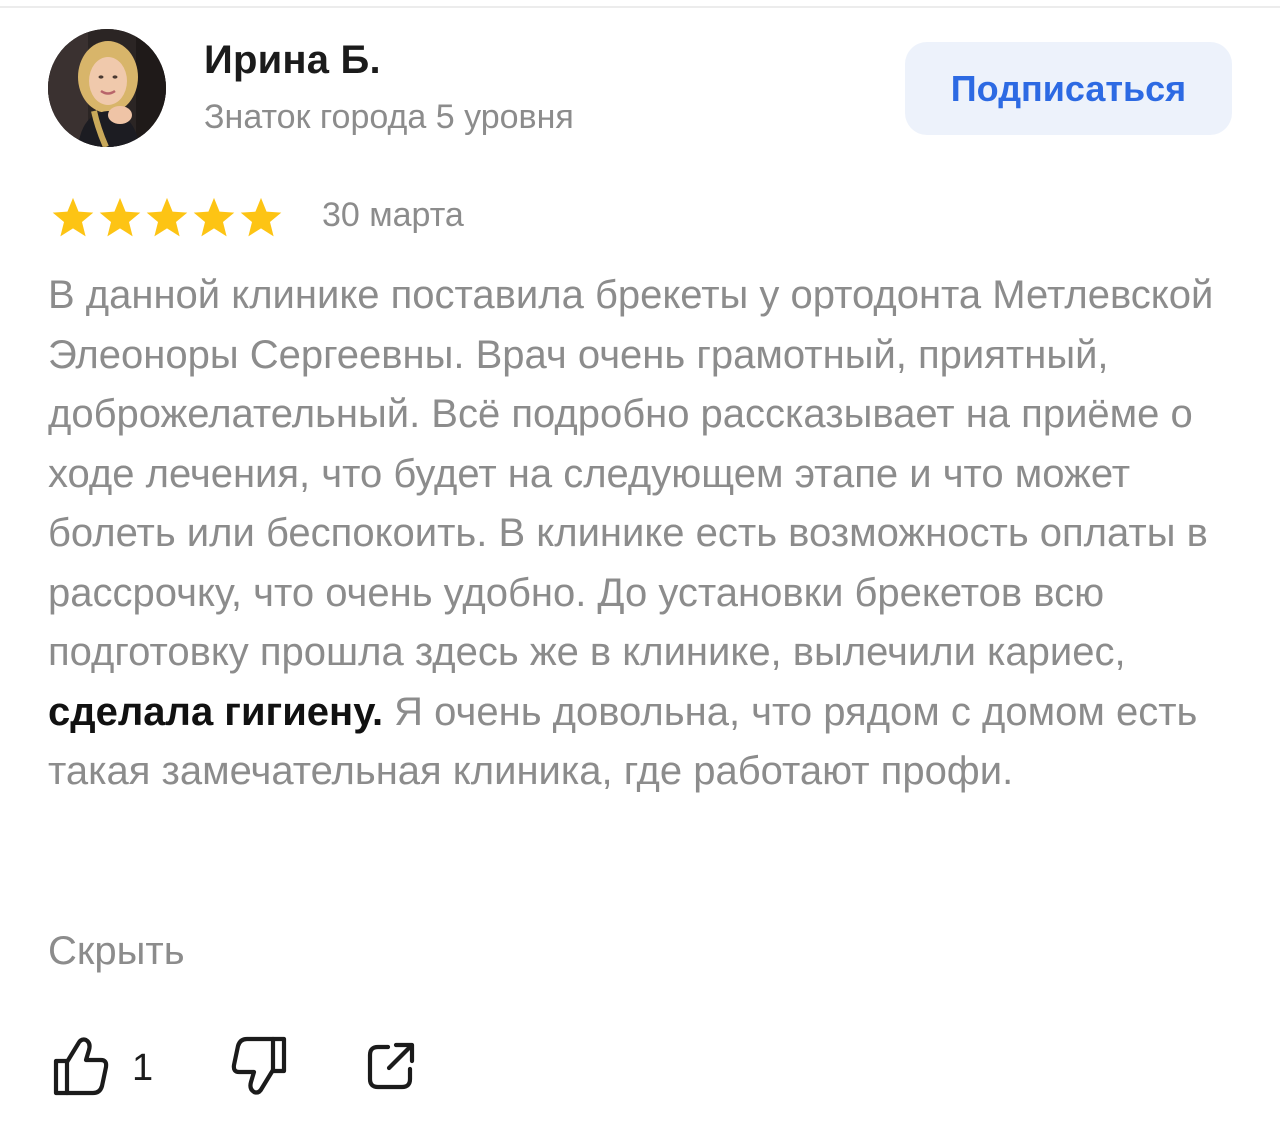 Image resolution: width=1280 pixels, height=1129 pixels. I want to click on like-count: 1, so click(143, 1067).